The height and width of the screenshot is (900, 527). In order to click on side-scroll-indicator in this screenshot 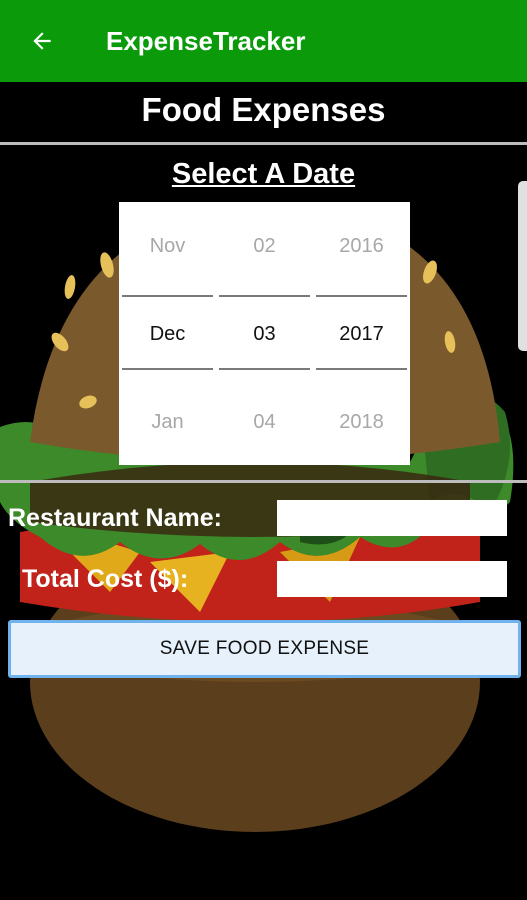, I will do `click(522, 266)`.